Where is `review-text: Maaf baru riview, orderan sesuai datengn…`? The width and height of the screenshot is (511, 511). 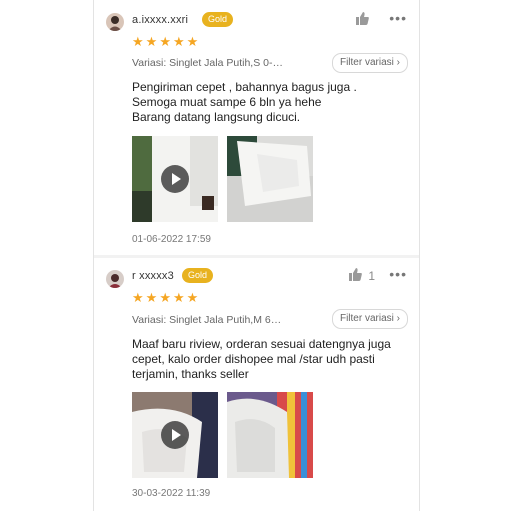
review-text: Maaf baru riview, orderan sesuai datengn… is located at coordinates (272, 359).